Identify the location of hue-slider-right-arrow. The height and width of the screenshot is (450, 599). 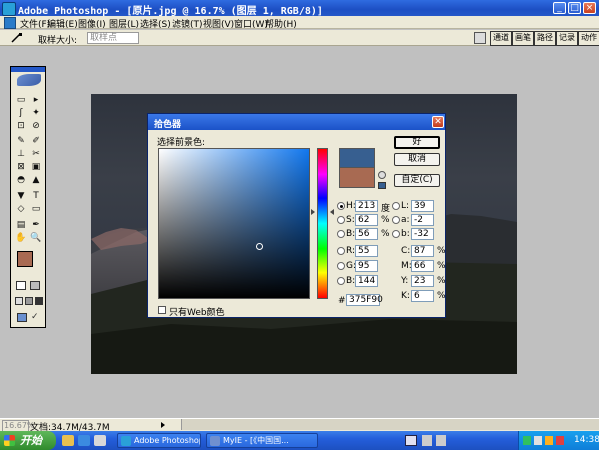
(332, 212).